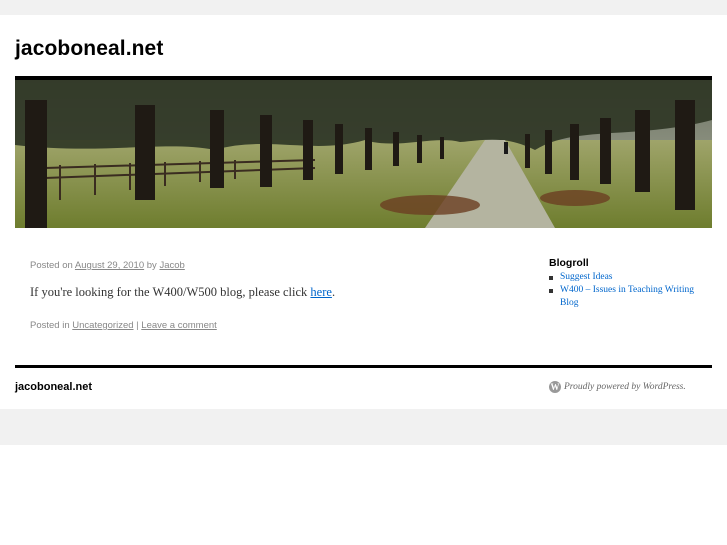 This screenshot has height=545, width=727. I want to click on post-date-link: August 29, 2010, so click(109, 265).